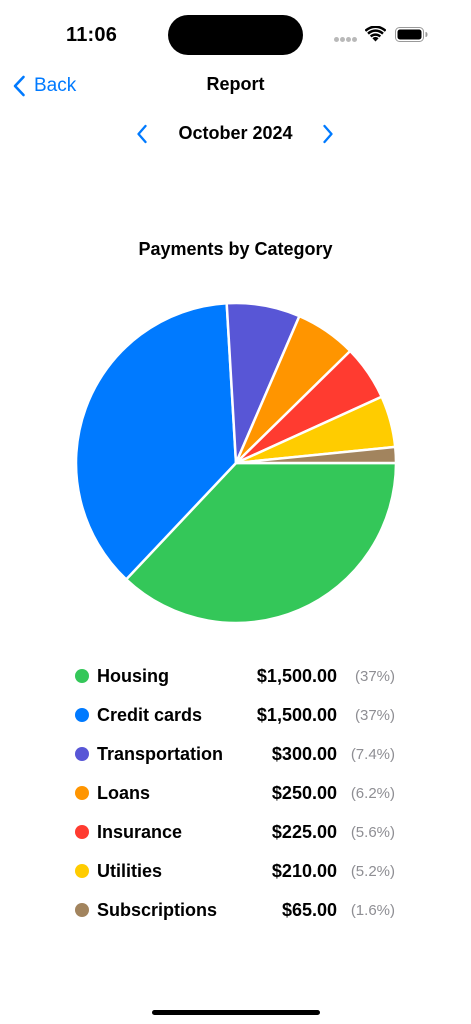 The height and width of the screenshot is (1024, 471). I want to click on legend-amount: $250.00, so click(304, 793).